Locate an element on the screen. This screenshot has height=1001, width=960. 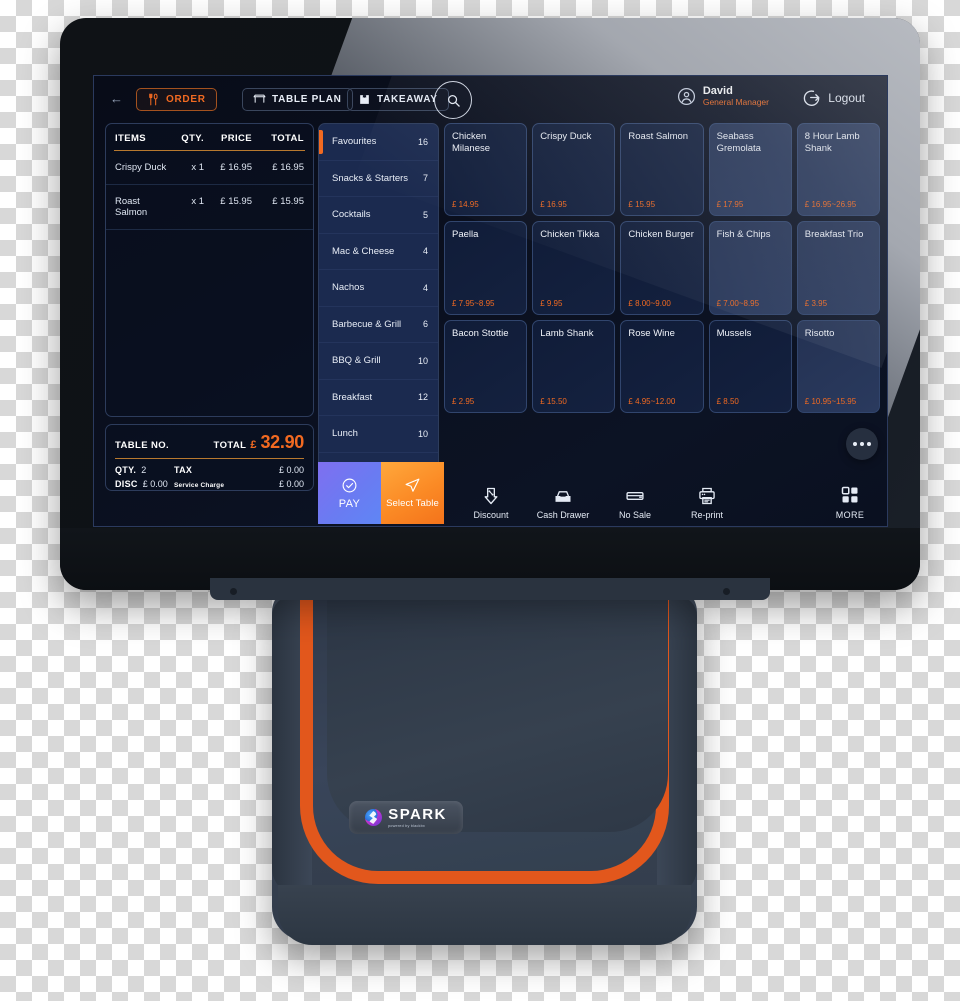
category-name: Barbecue & Grill is located at coordinates (367, 324).